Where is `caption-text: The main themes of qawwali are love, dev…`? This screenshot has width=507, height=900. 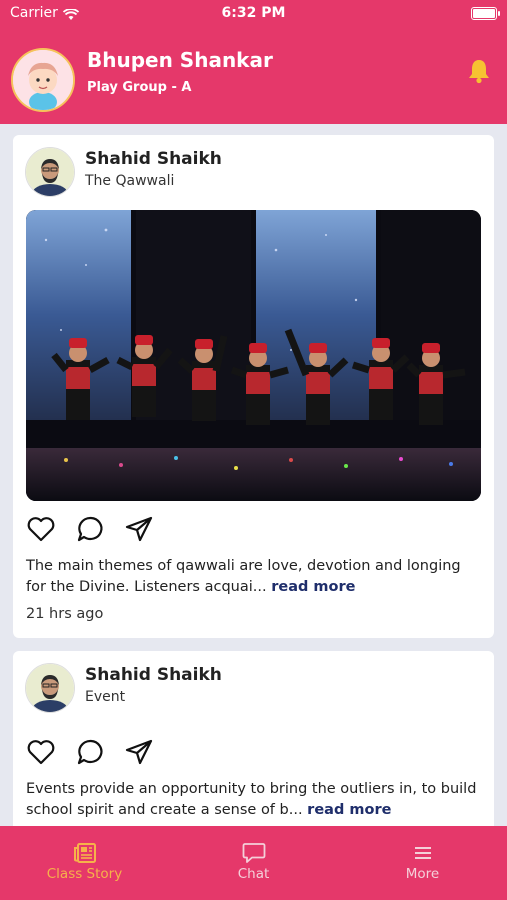
caption-text: The main themes of qawwali are love, dev… is located at coordinates (243, 576).